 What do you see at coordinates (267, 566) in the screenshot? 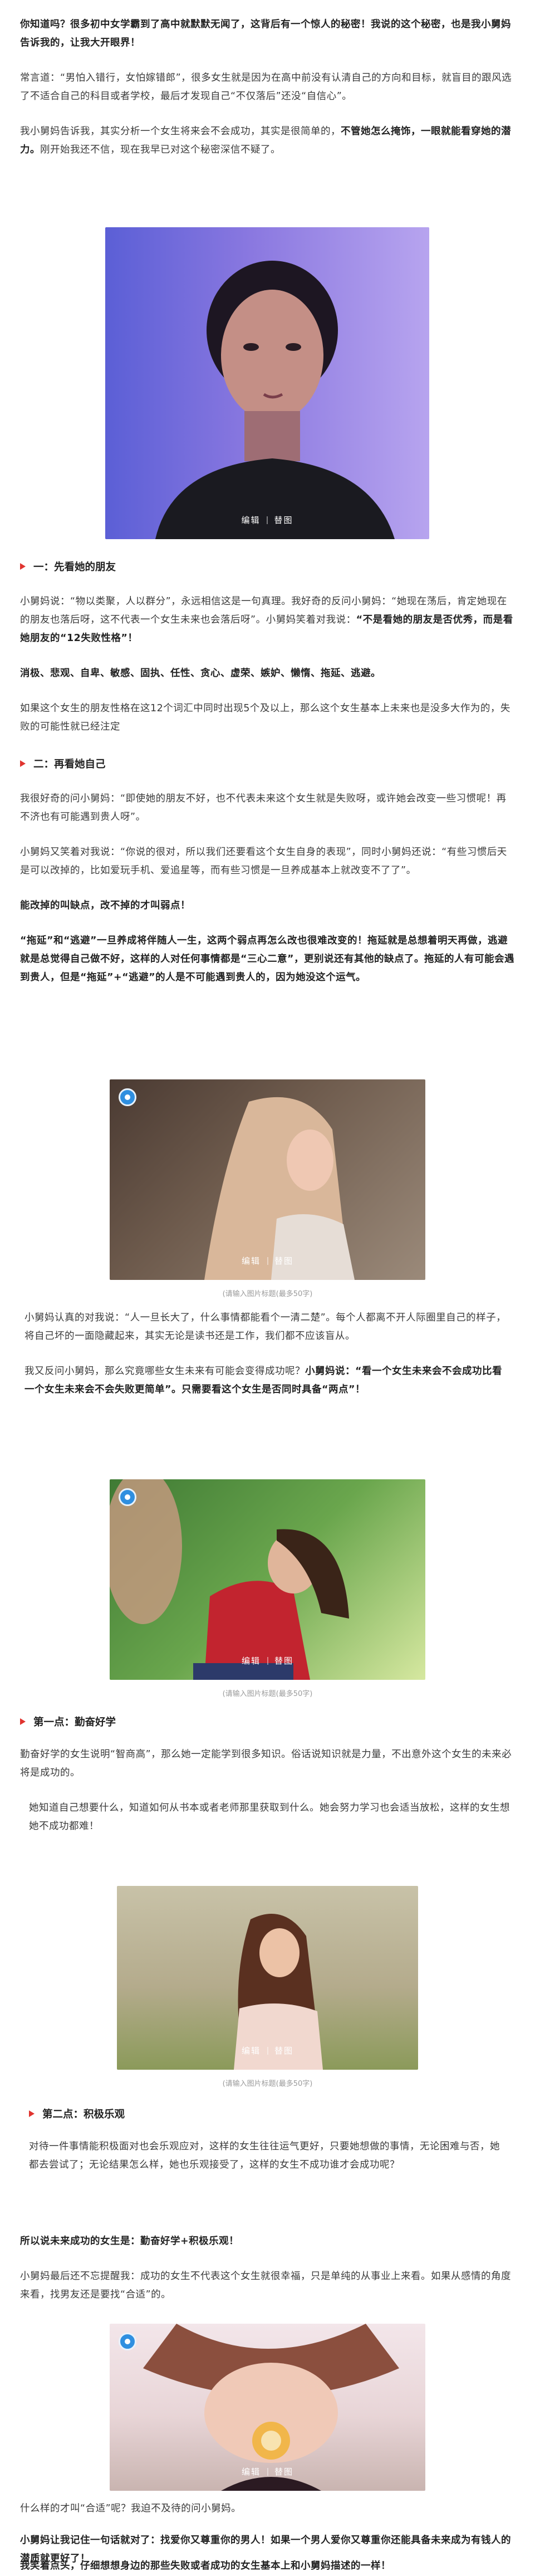
I see `section-heading: 一：先看她的朋友` at bounding box center [267, 566].